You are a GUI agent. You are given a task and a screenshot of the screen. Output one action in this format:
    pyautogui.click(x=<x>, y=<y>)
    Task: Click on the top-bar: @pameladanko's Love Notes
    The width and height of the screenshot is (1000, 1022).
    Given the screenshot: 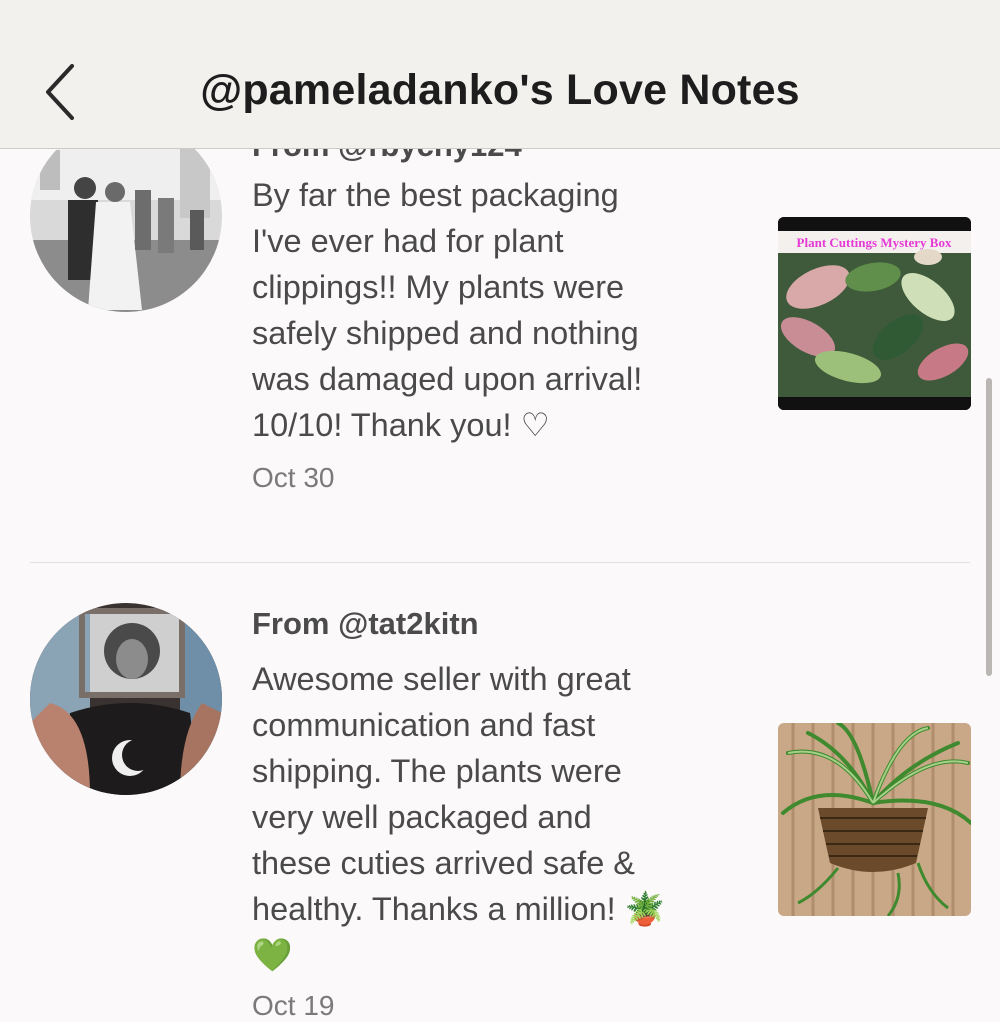 What is the action you would take?
    pyautogui.click(x=500, y=74)
    